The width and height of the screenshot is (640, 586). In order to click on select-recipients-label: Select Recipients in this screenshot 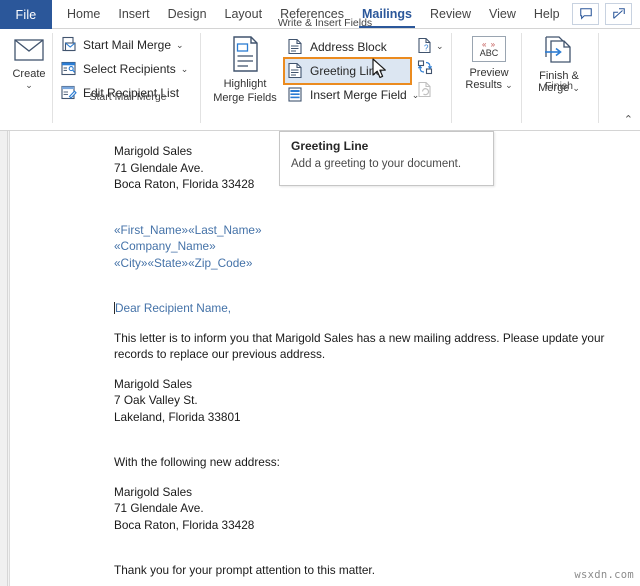, I will do `click(129, 69)`.